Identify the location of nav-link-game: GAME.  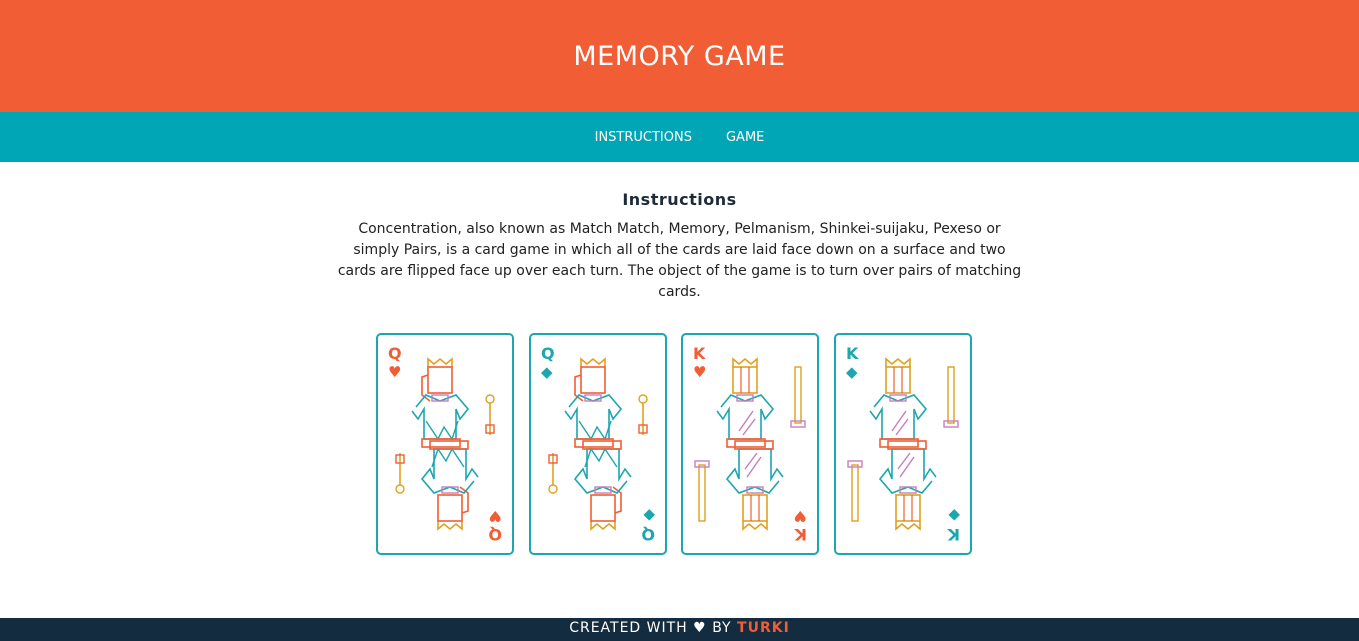
(745, 137).